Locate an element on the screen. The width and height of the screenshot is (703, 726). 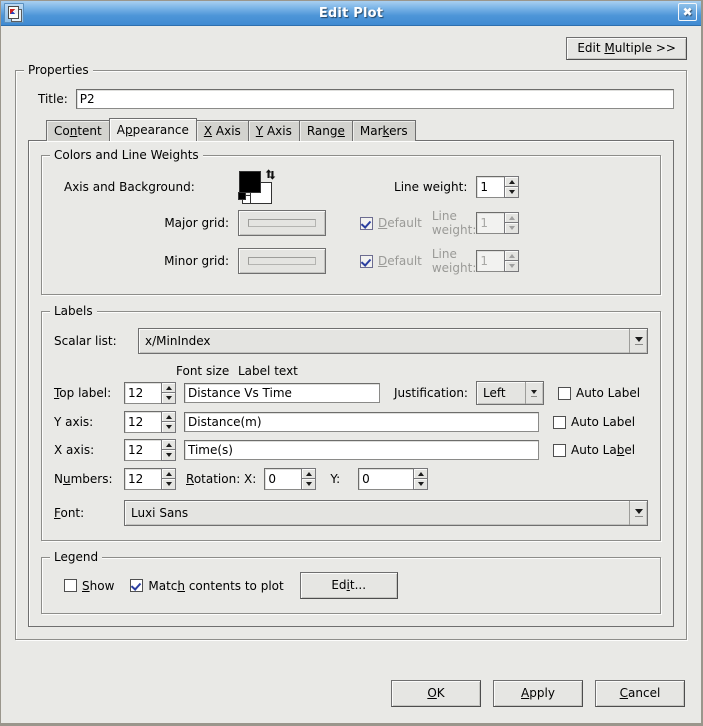
numbers-label-post: mbers: is located at coordinates (91, 479).